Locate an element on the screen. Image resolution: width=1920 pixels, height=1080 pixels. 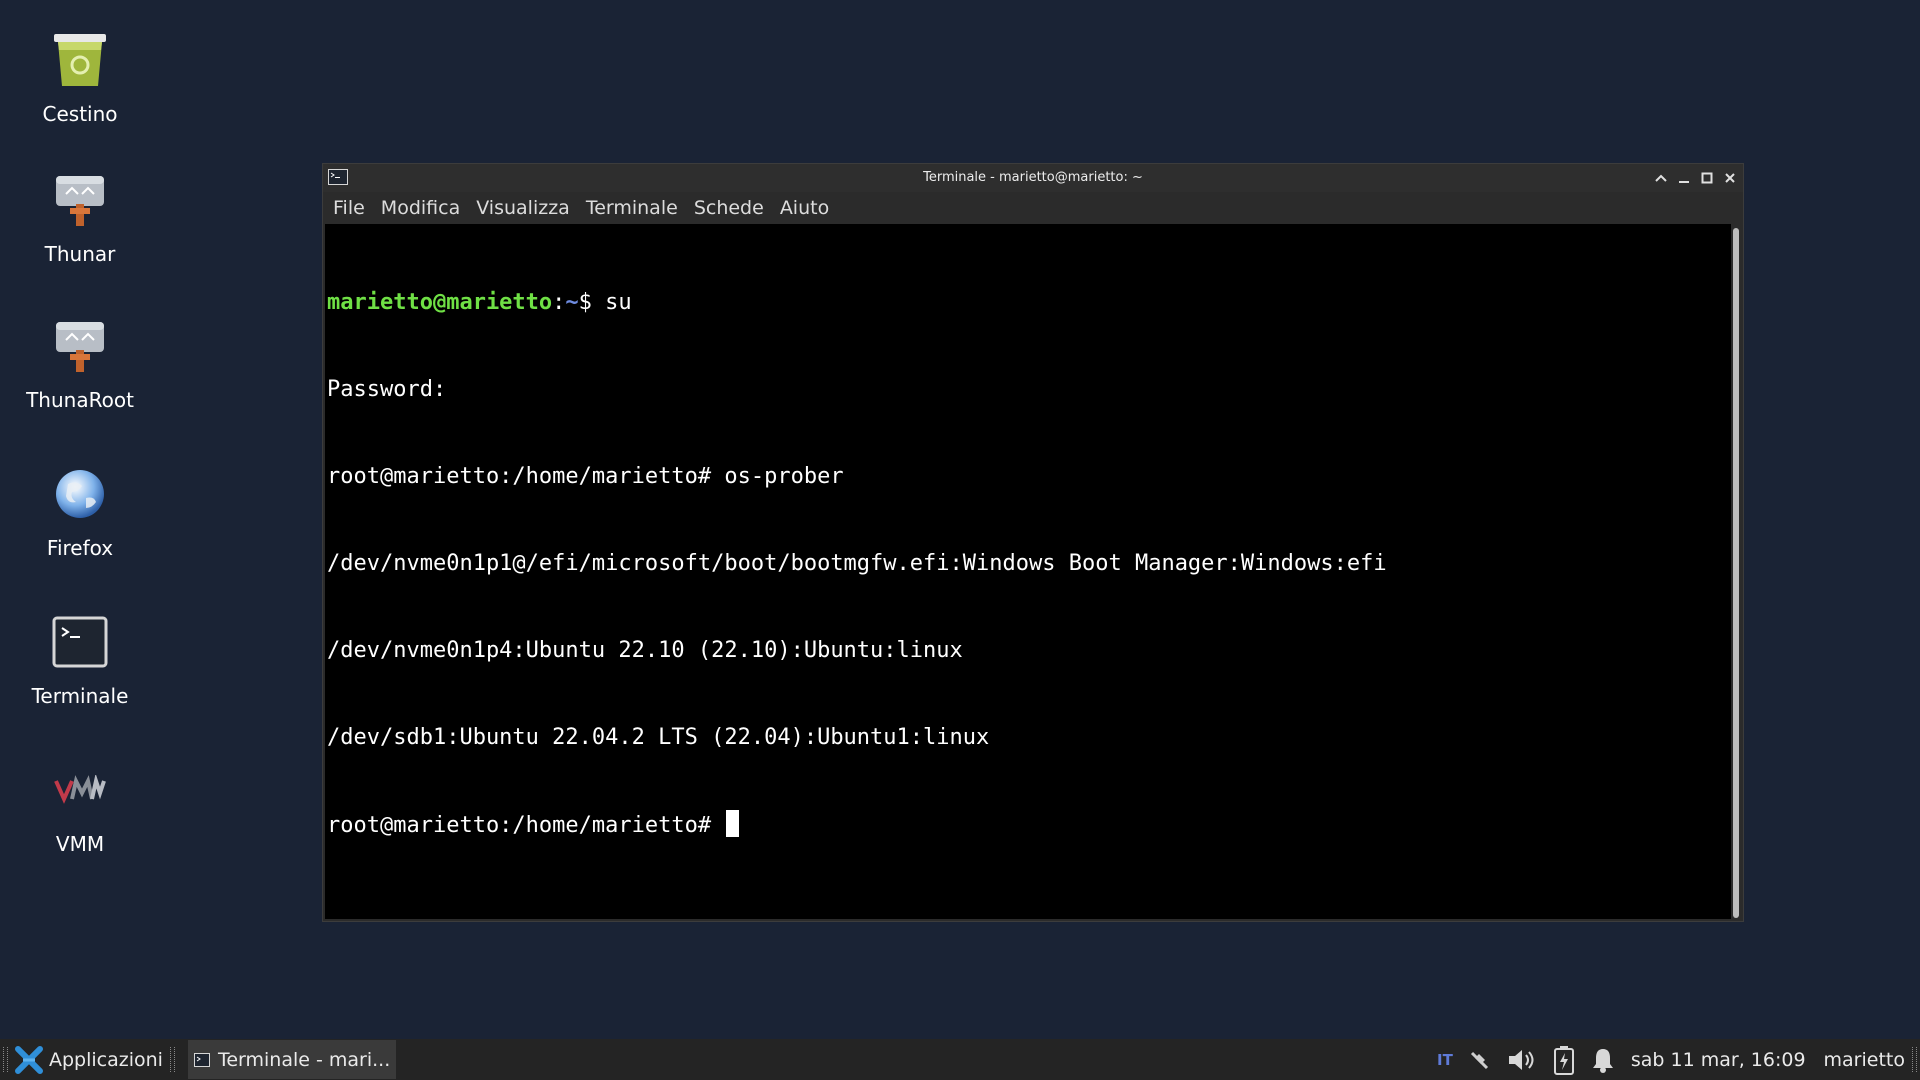
prompt-user: marietto@marietto is located at coordinates (440, 302).